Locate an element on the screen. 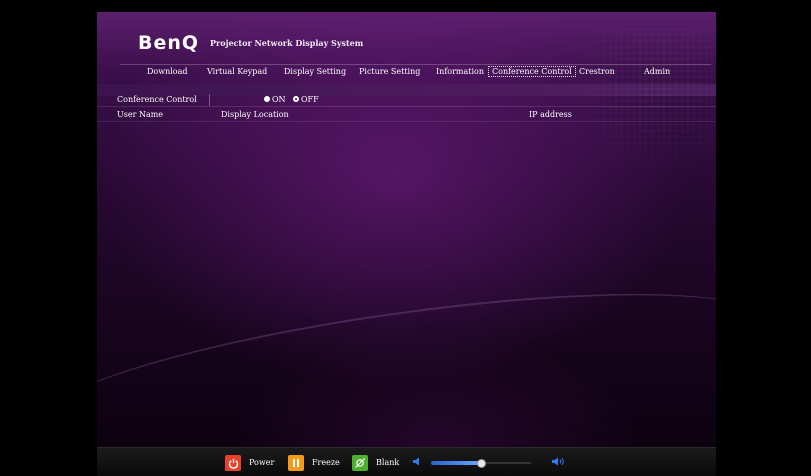  header-display-location: Display Location is located at coordinates (255, 114).